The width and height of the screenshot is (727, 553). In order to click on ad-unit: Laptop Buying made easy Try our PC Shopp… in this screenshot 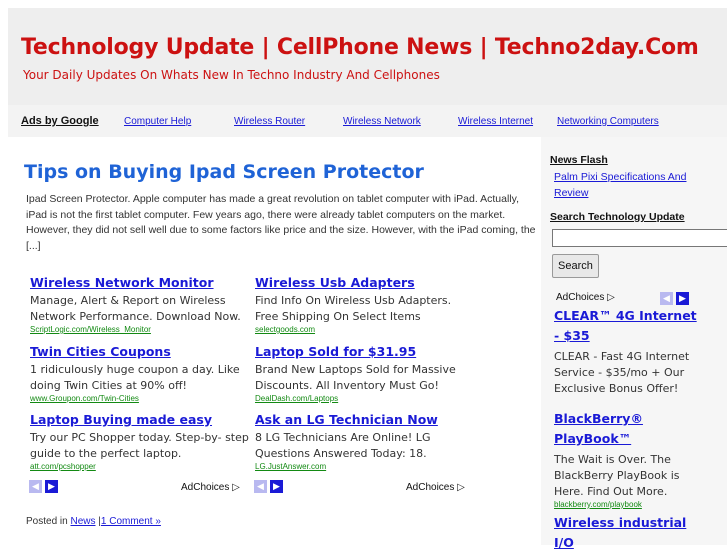, I will do `click(141, 441)`.